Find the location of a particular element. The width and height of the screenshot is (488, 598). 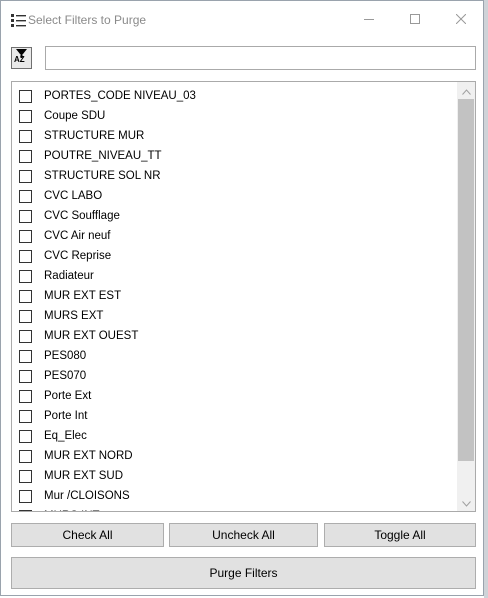

sort-button: AZ is located at coordinates (21, 58).